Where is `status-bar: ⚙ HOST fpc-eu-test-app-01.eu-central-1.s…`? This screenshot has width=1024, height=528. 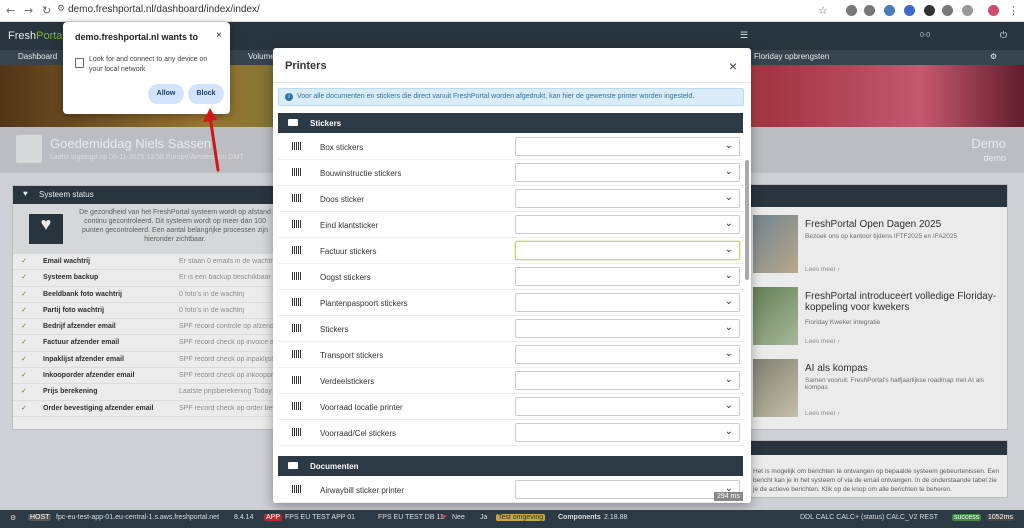 status-bar: ⚙ HOST fpc-eu-test-app-01.eu-central-1.s… is located at coordinates (512, 519).